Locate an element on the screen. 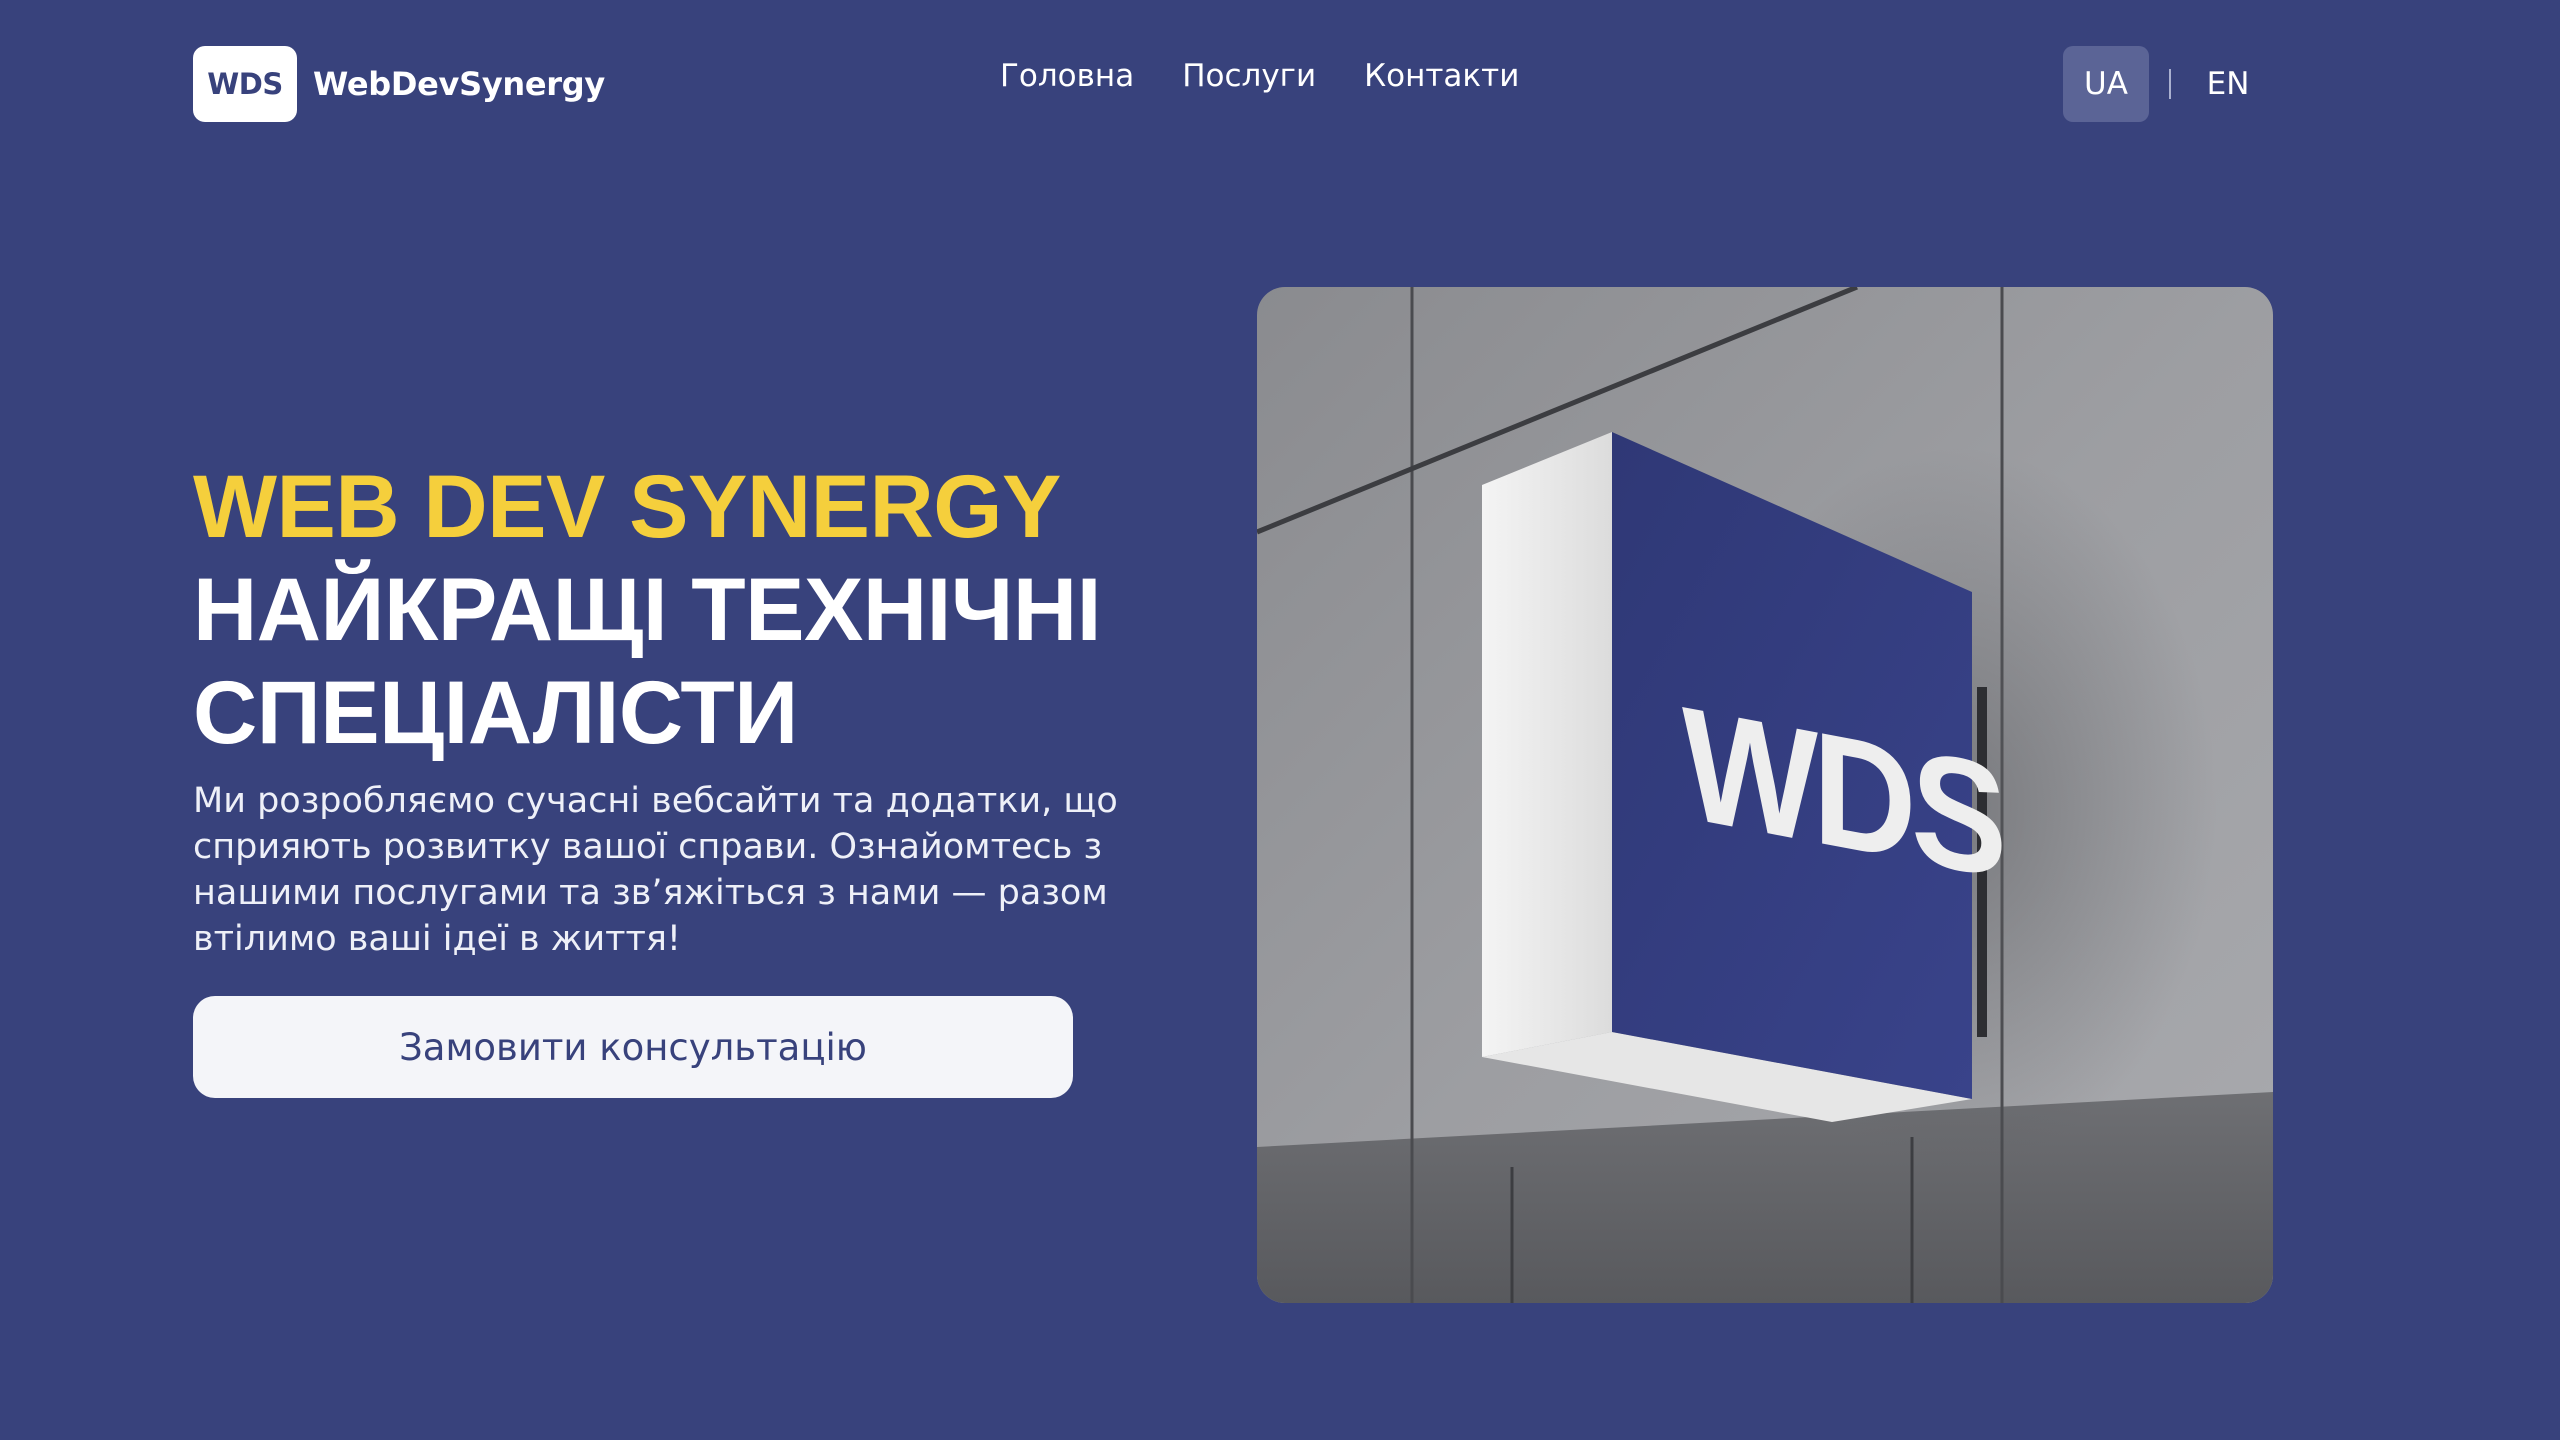  order-consultation-button: Замовити консультацію is located at coordinates (633, 1047).